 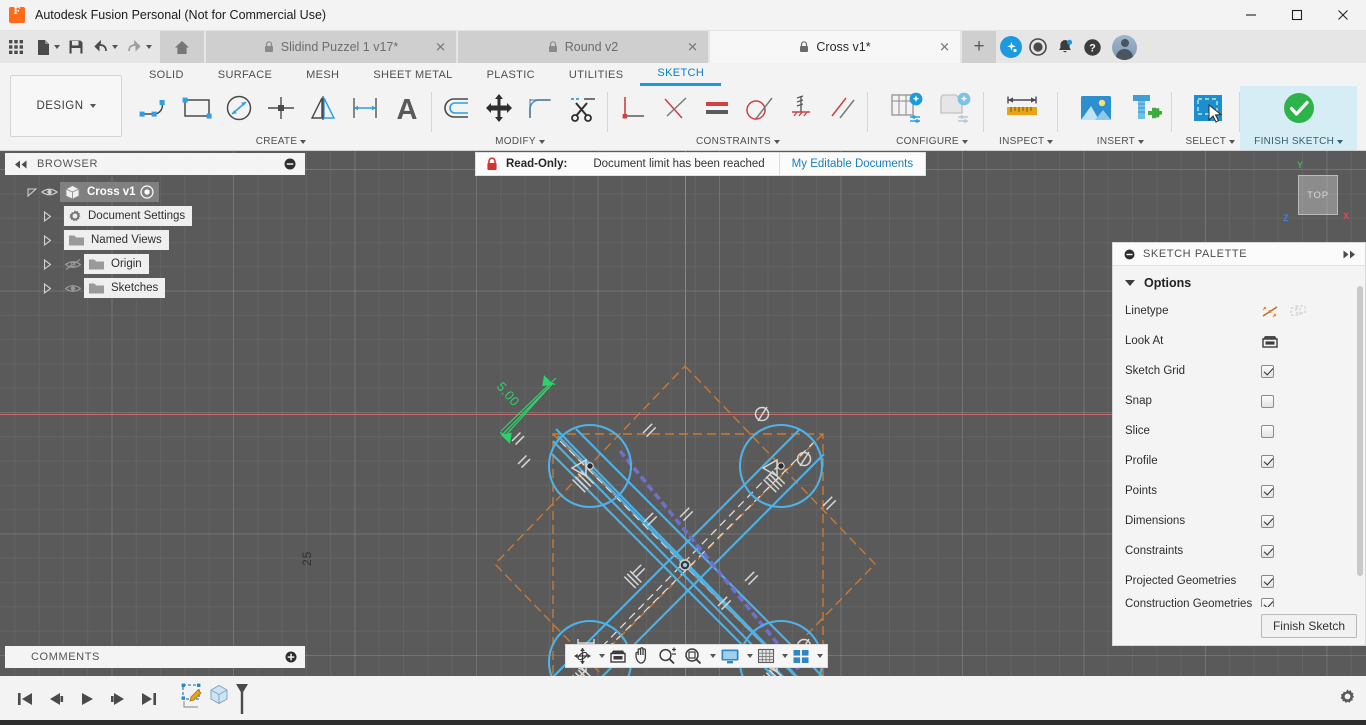 What do you see at coordinates (1267, 401) in the screenshot?
I see `snap-checkbox` at bounding box center [1267, 401].